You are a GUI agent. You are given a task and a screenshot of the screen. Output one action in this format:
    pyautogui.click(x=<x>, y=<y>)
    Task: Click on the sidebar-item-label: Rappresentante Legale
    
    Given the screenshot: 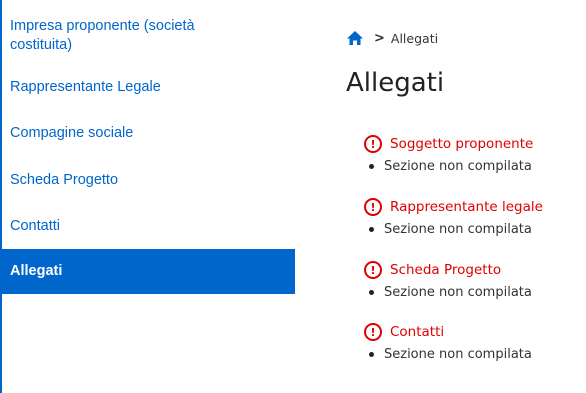 What is the action you would take?
    pyautogui.click(x=85, y=87)
    